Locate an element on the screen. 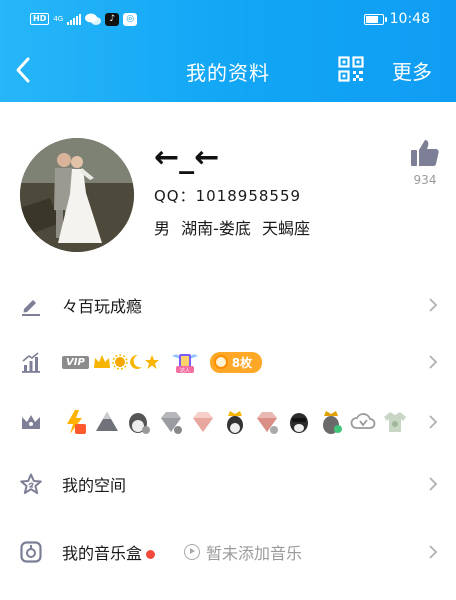  like-button: 934 is located at coordinates (425, 164).